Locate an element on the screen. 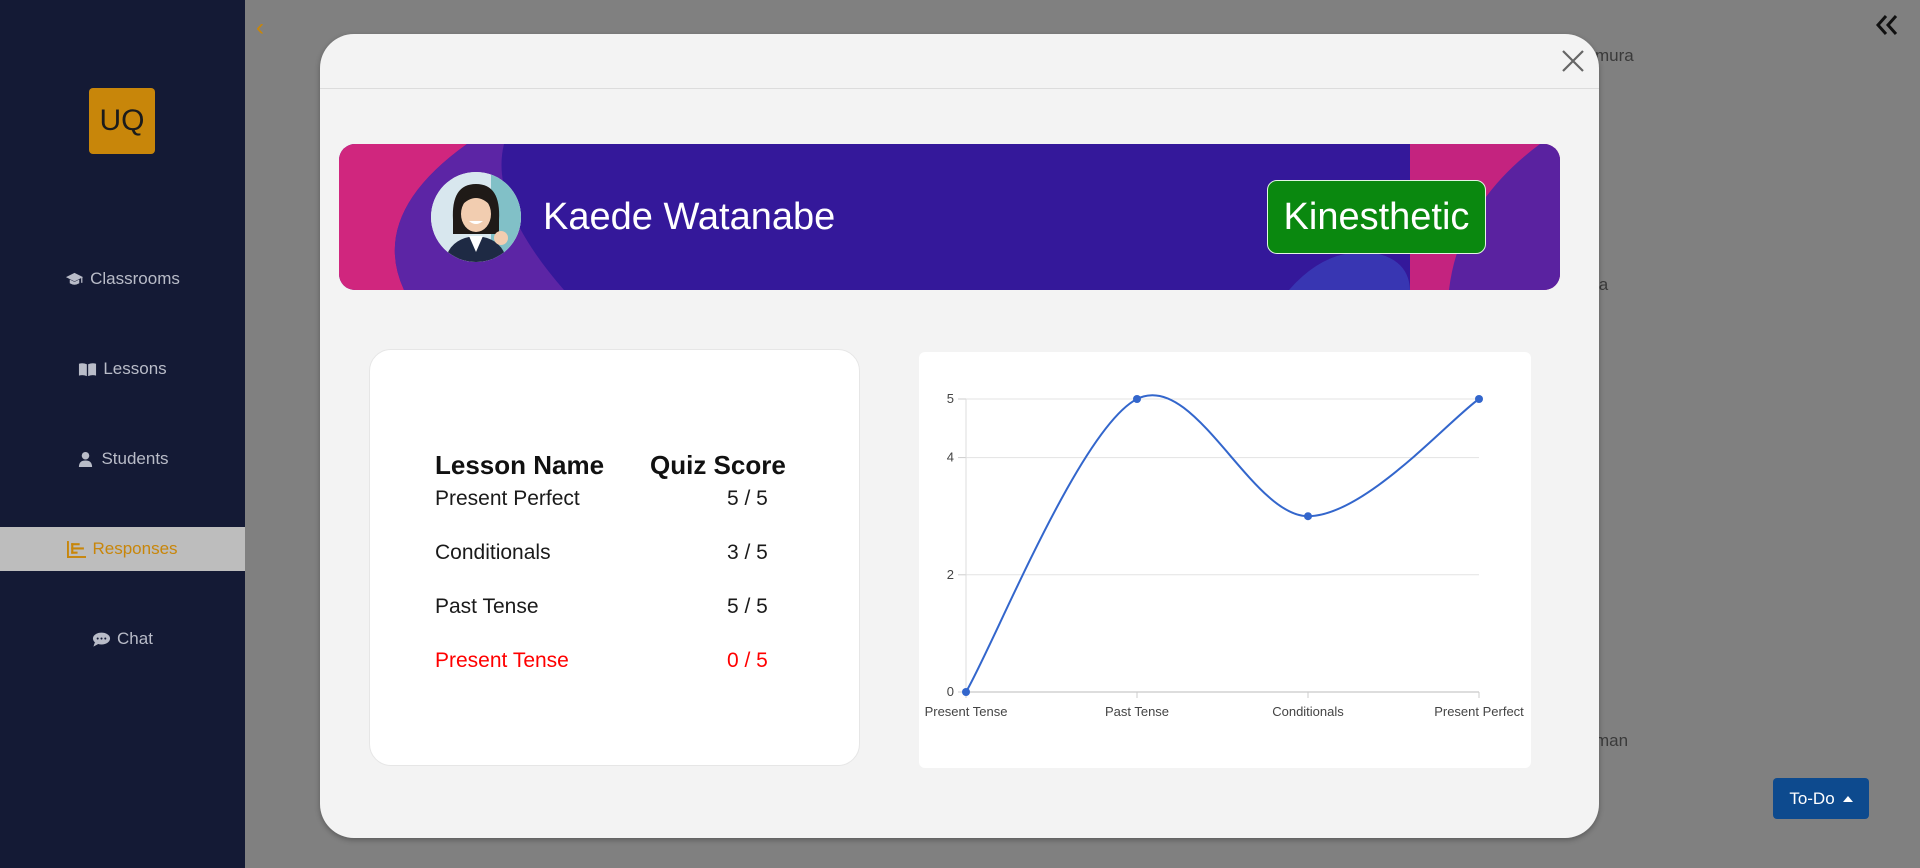  sidebar-item-lessons: Lessons is located at coordinates (122, 369).